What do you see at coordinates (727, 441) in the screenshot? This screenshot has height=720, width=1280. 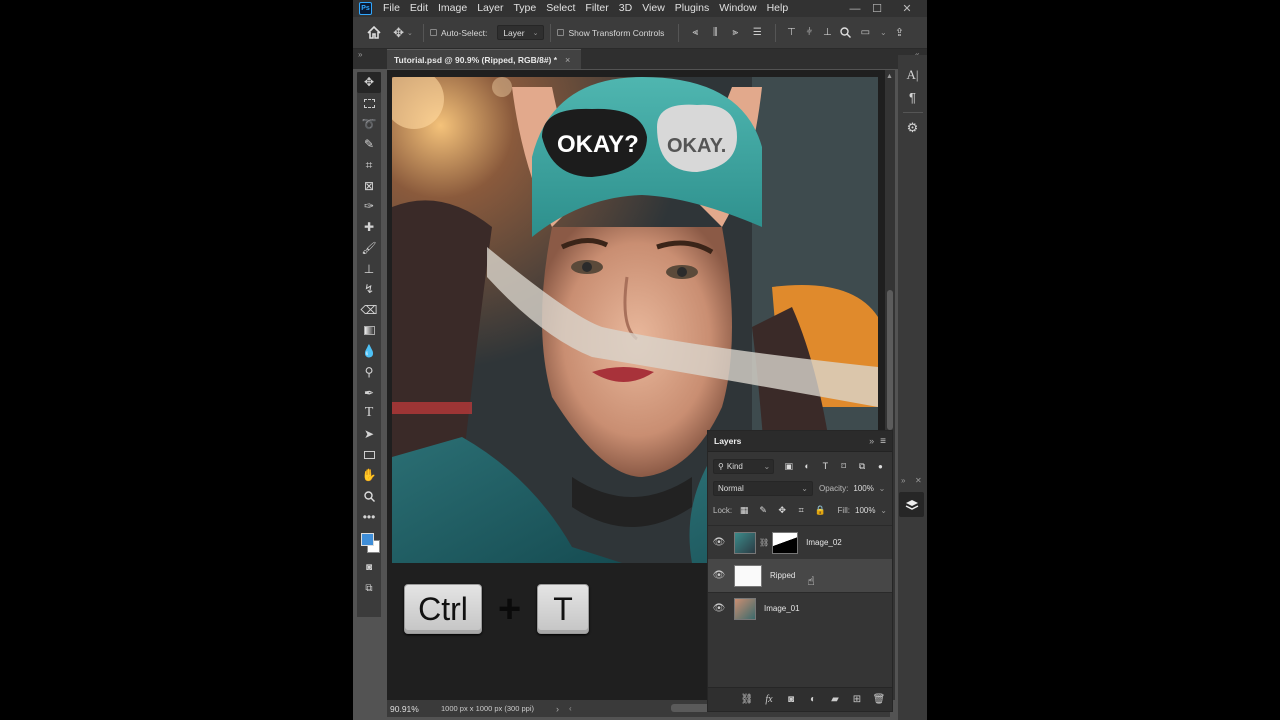 I see `layers-panel-title: Layers` at bounding box center [727, 441].